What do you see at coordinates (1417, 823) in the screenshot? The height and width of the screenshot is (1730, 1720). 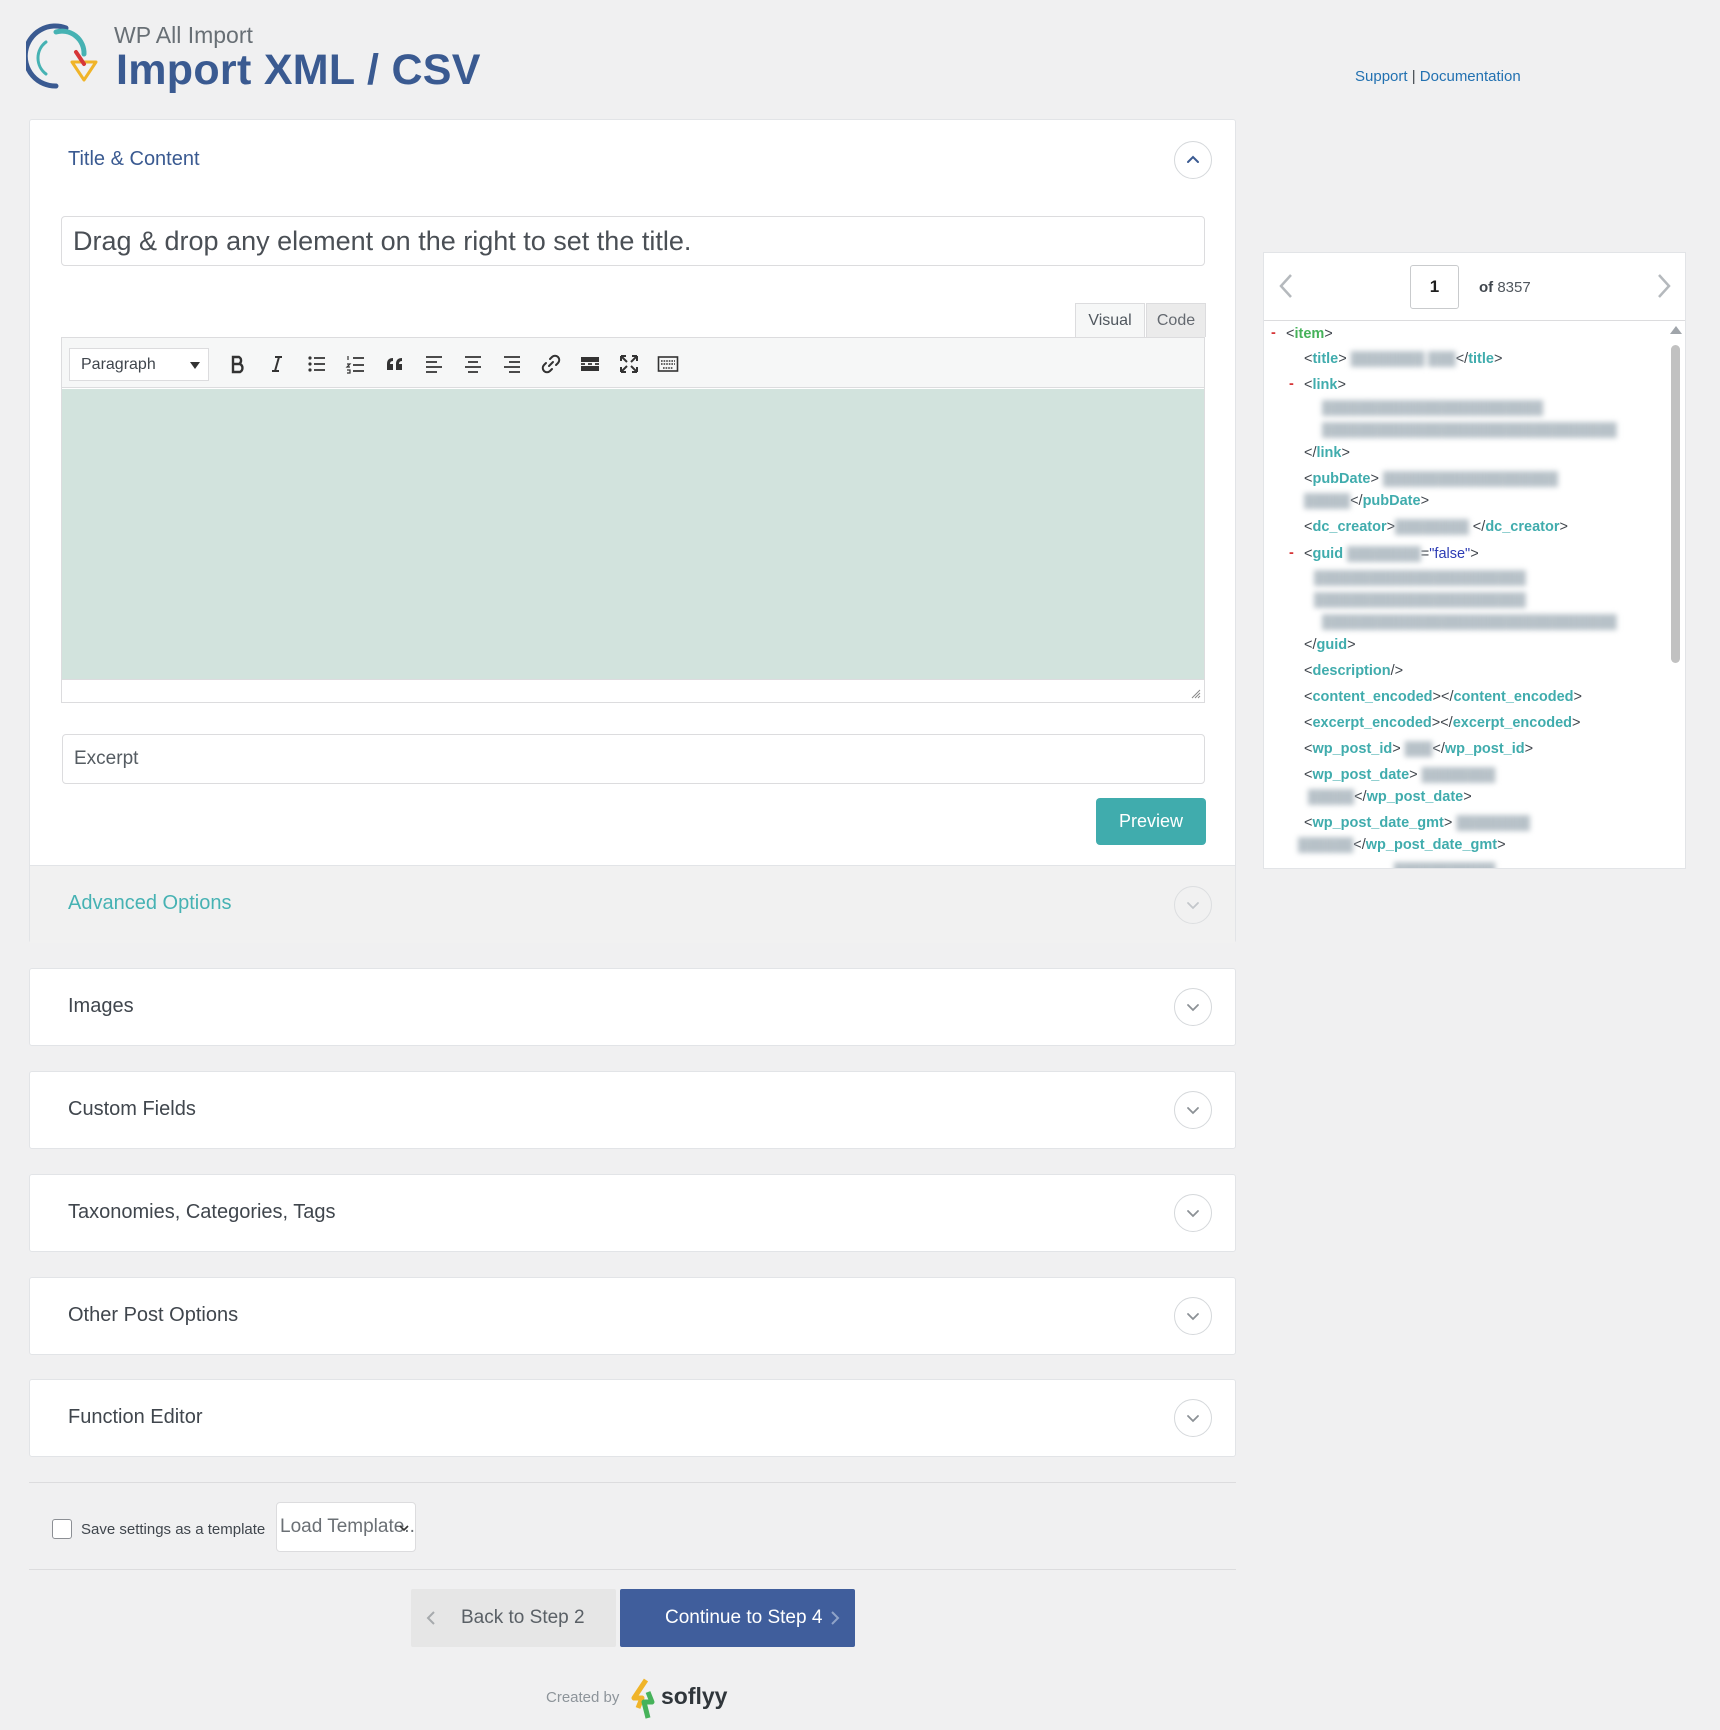 I see `xml-node-wp-post-date-gmt: <wp_post_date_gmt> ████████` at bounding box center [1417, 823].